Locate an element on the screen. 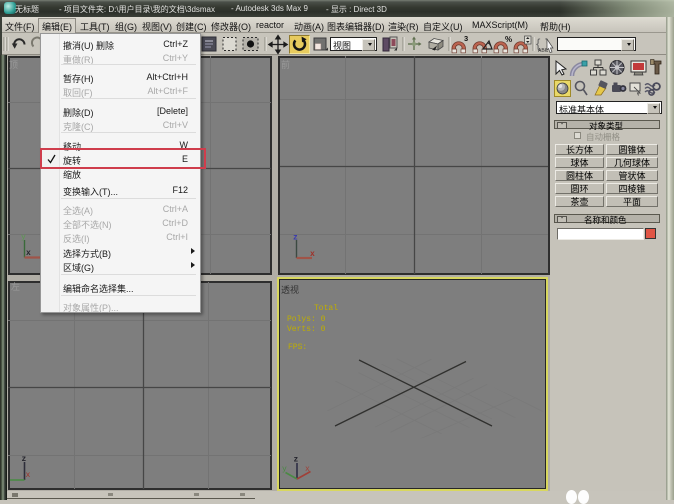  svg-text: FPS: is located at coordinates (297, 347).